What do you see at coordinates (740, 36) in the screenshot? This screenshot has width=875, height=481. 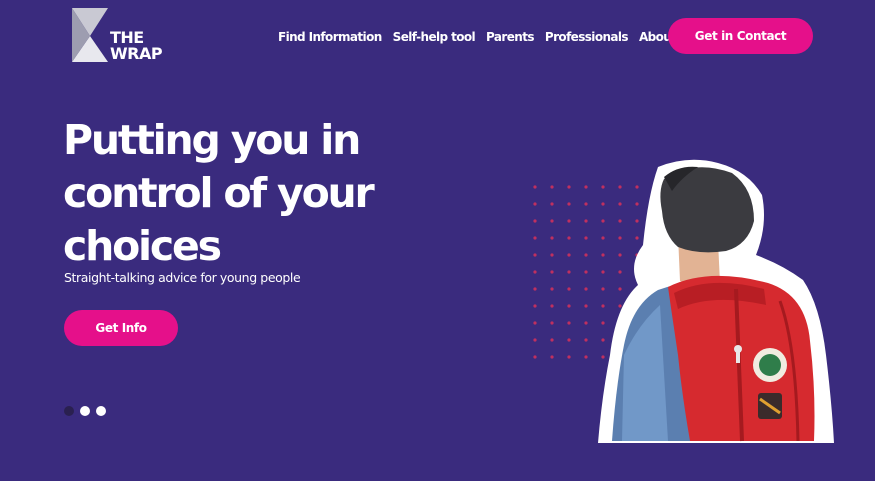 I see `get-in-contact-button: Get in Contact` at bounding box center [740, 36].